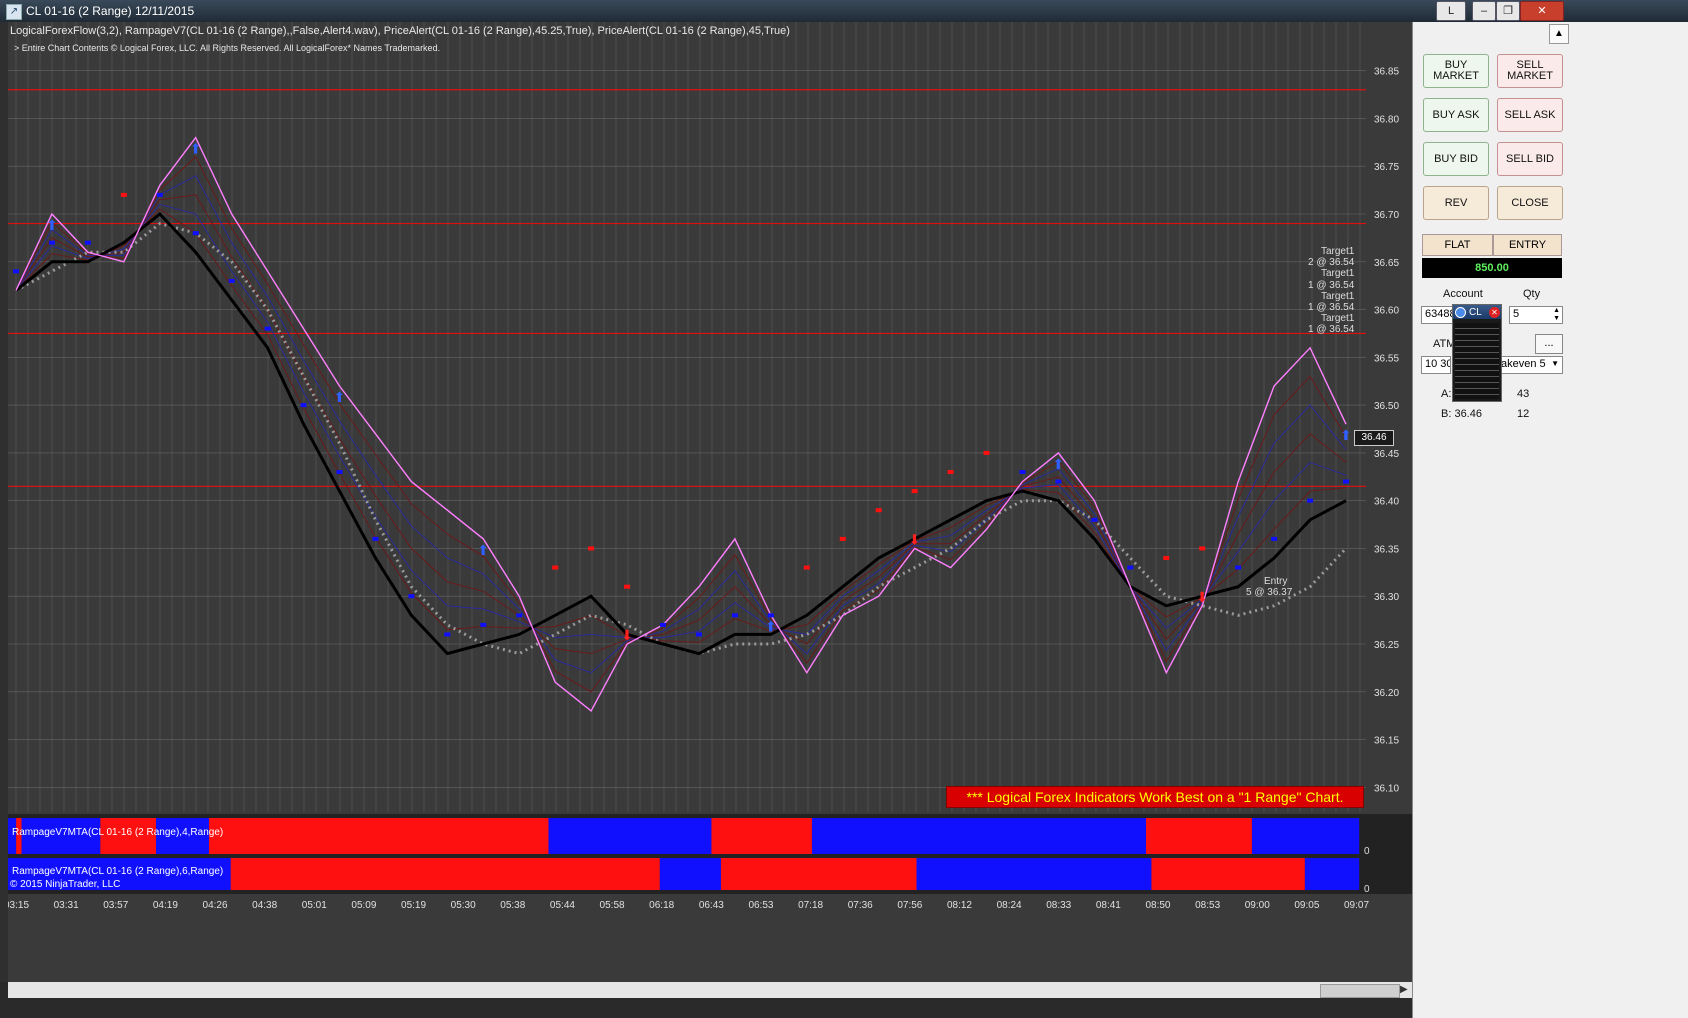 This screenshot has width=1688, height=1018. Describe the element at coordinates (215, 905) in the screenshot. I see `x-tick-label: 04:26` at that location.